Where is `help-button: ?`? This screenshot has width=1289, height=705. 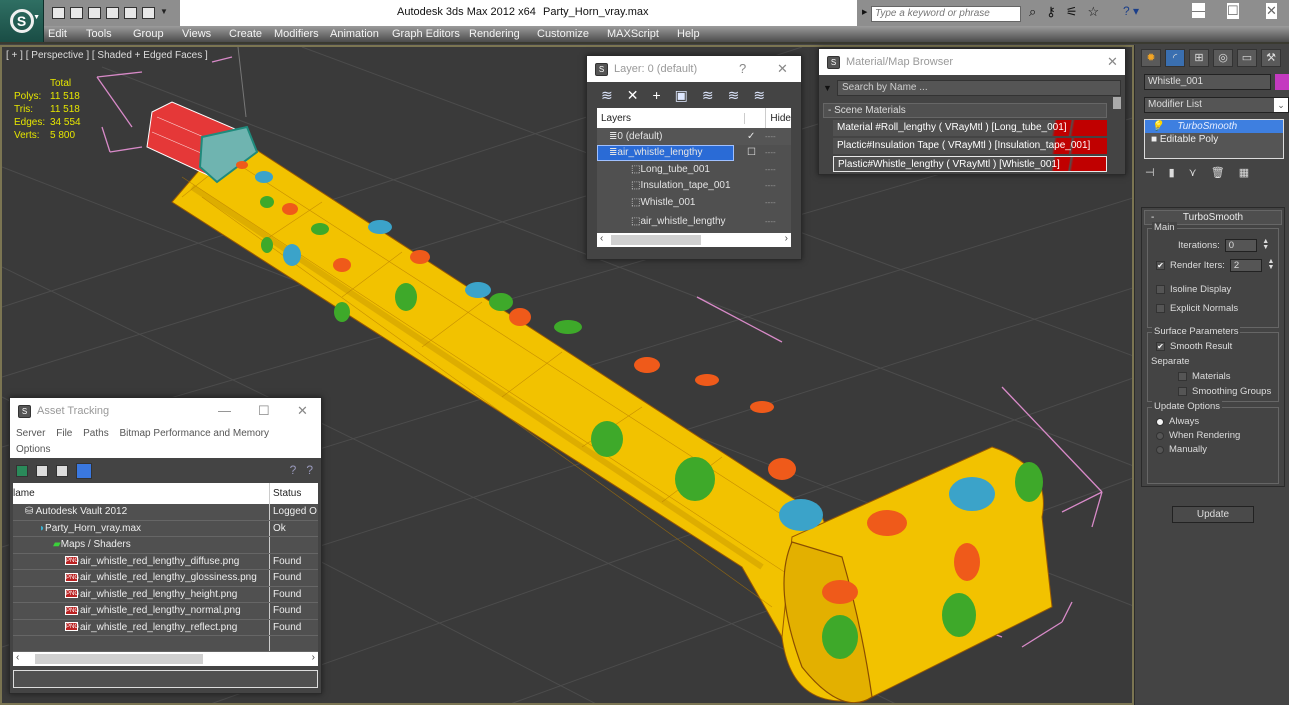 help-button: ? is located at coordinates (742, 68).